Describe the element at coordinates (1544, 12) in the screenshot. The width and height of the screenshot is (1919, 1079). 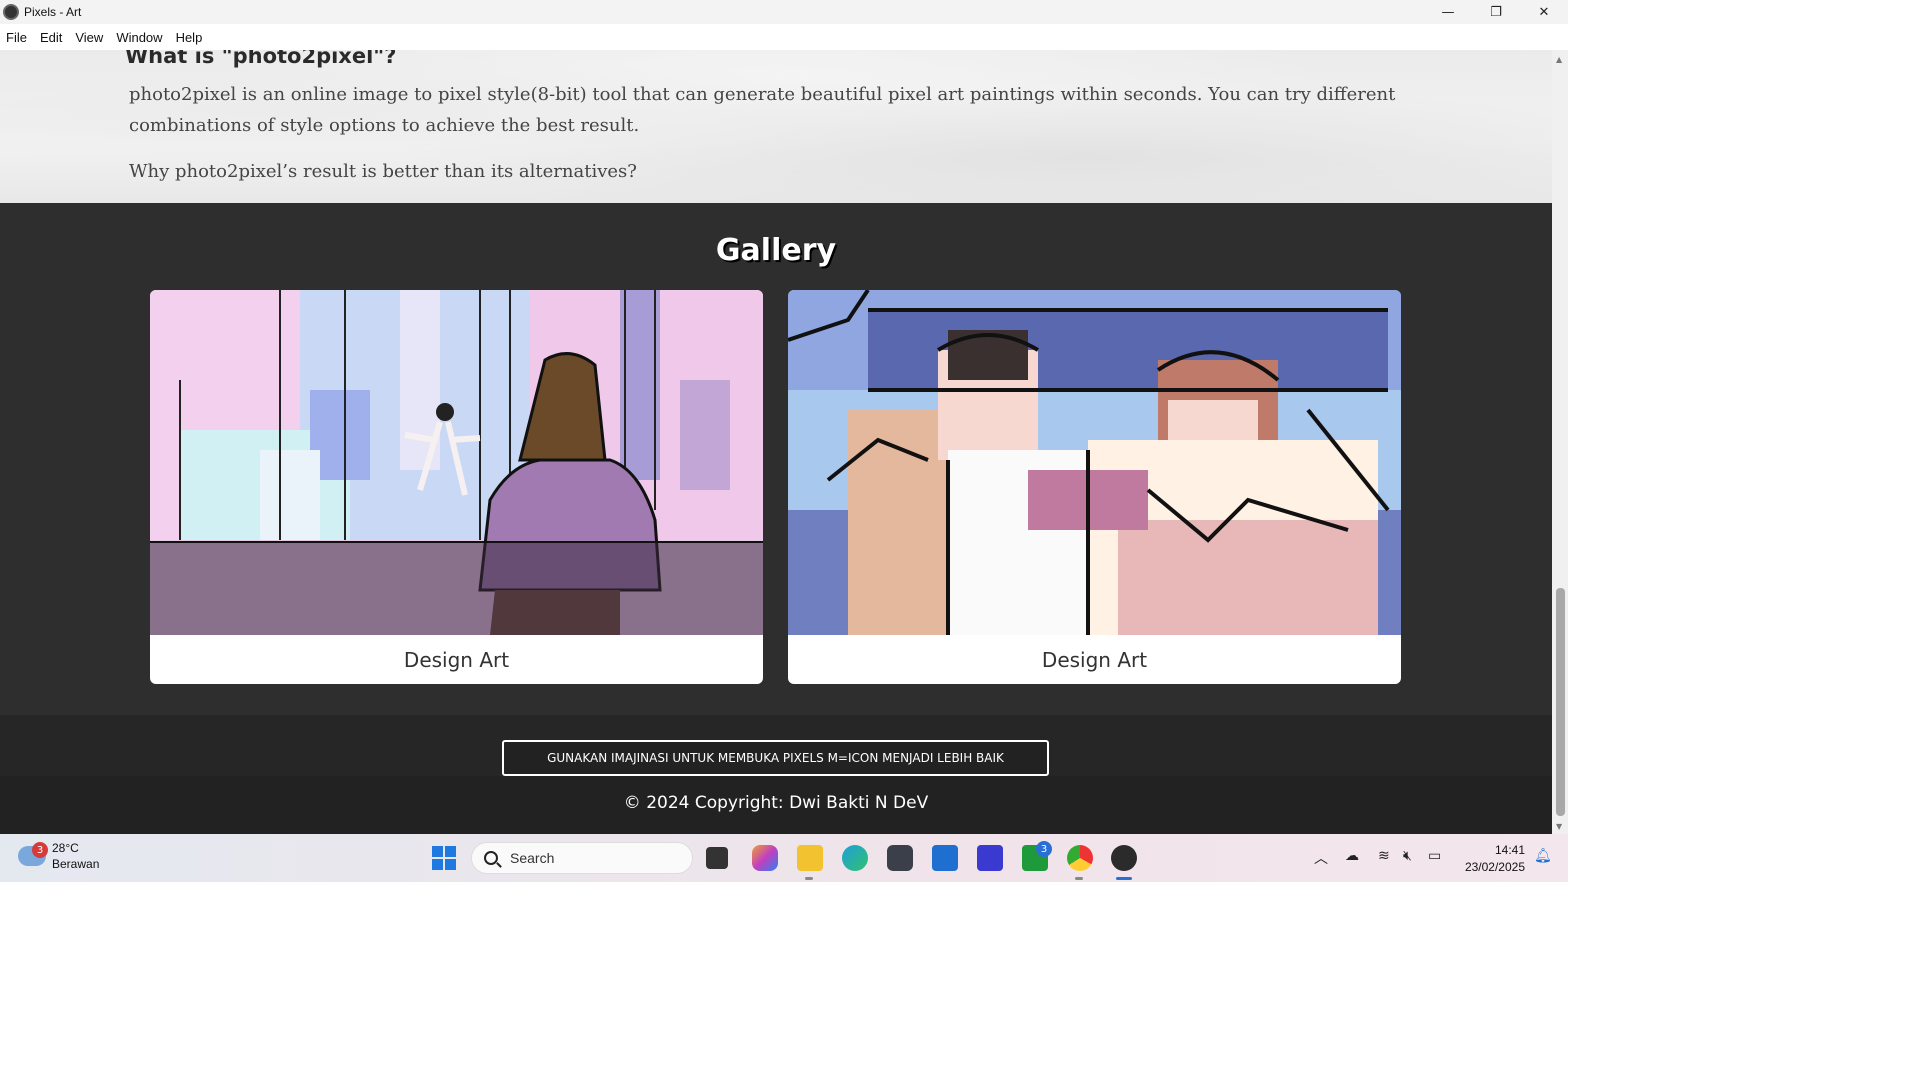
I see `close-button: ✕` at that location.